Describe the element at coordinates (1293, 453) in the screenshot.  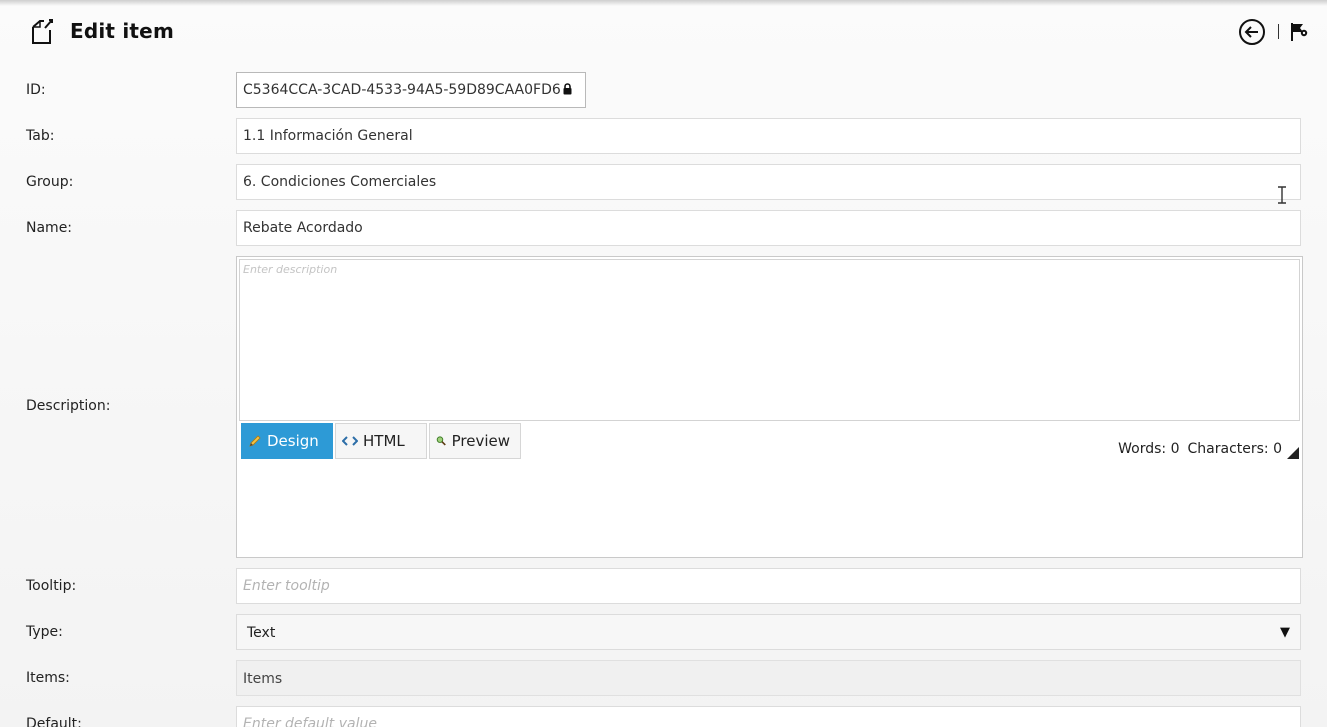
I see `resize-grip-icon` at that location.